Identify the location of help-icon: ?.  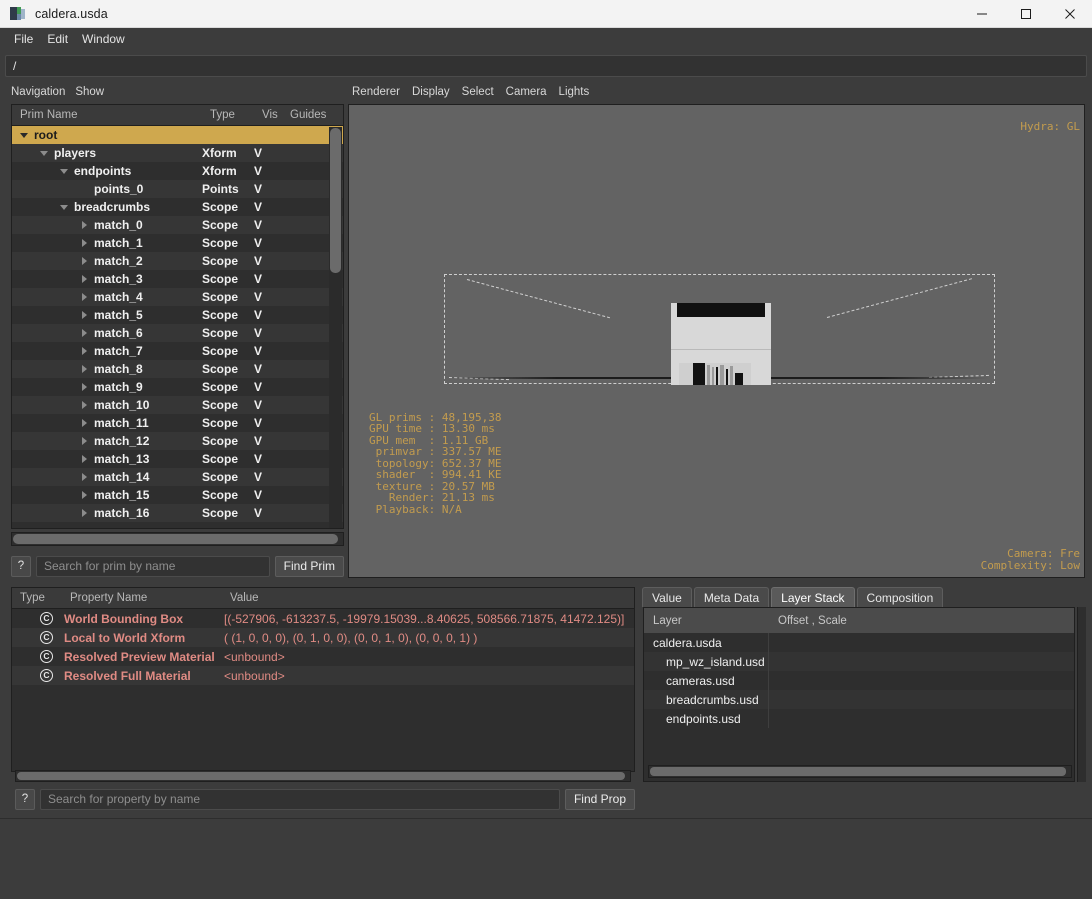
(21, 566).